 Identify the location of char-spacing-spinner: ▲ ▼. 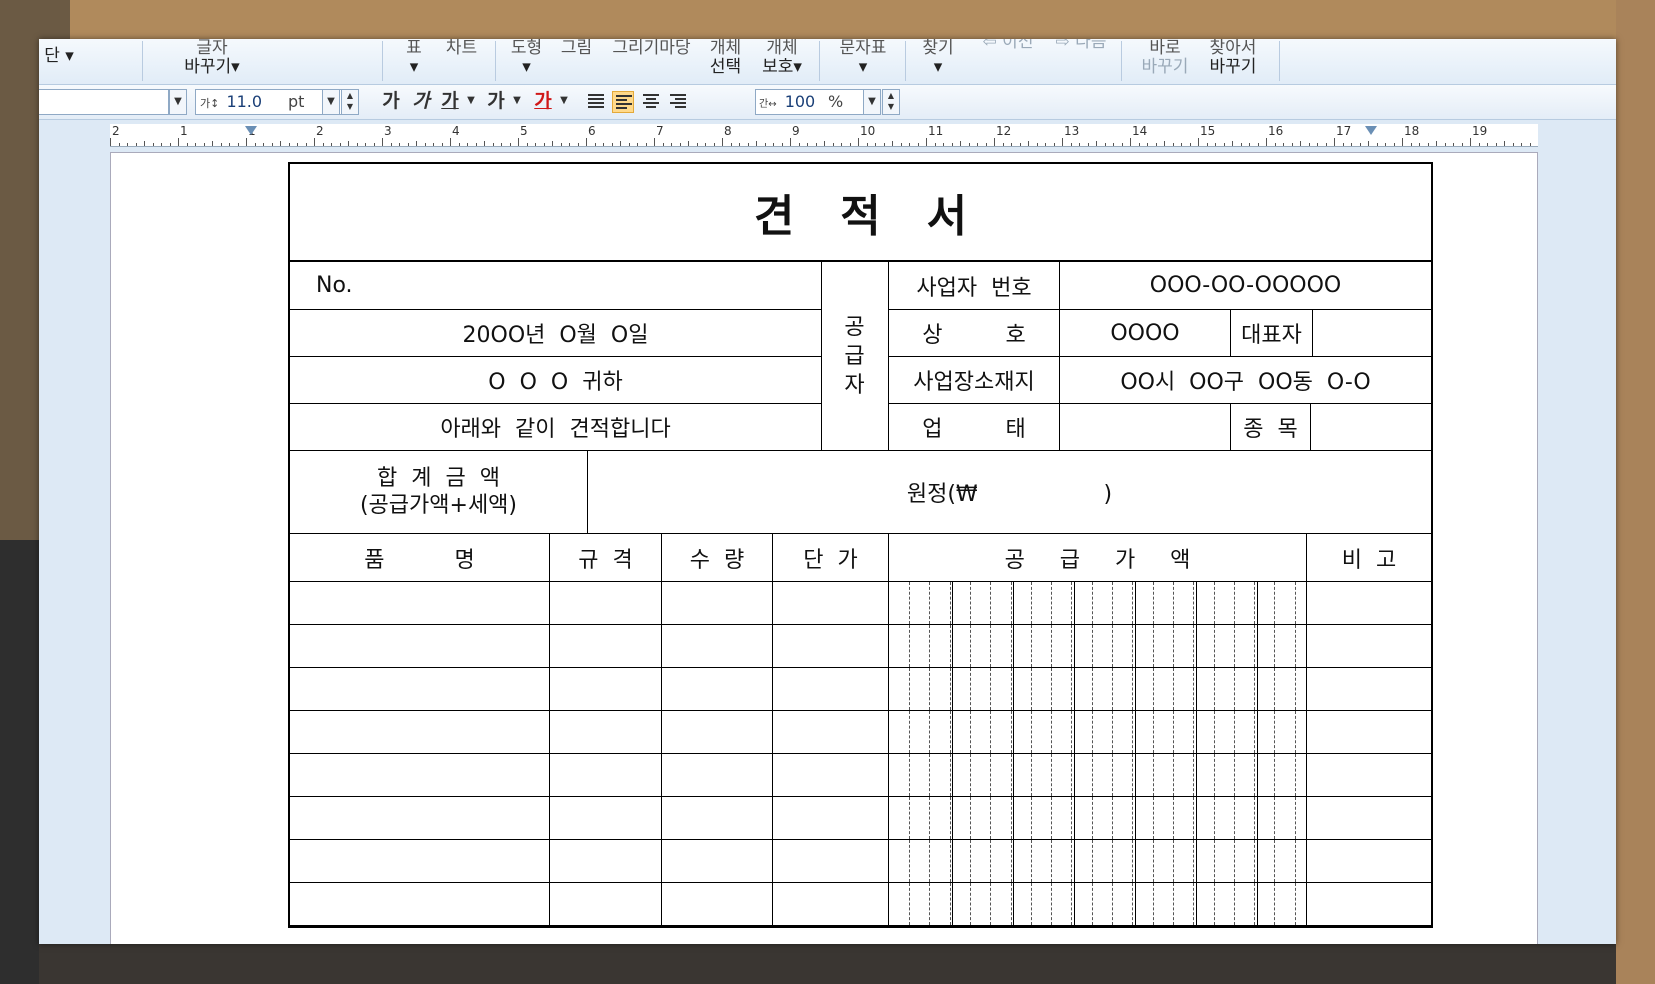
(891, 102).